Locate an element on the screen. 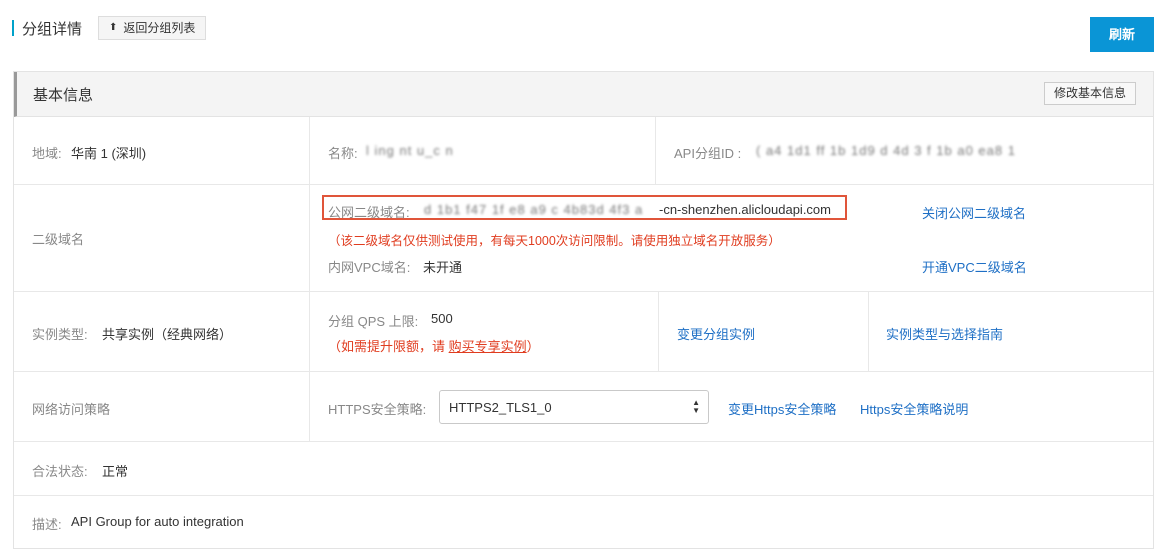 The image size is (1163, 556). qps-notice-suffix: ） is located at coordinates (533, 346).